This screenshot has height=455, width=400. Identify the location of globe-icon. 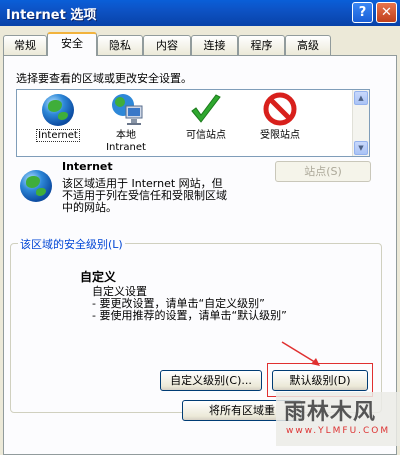
(58, 110).